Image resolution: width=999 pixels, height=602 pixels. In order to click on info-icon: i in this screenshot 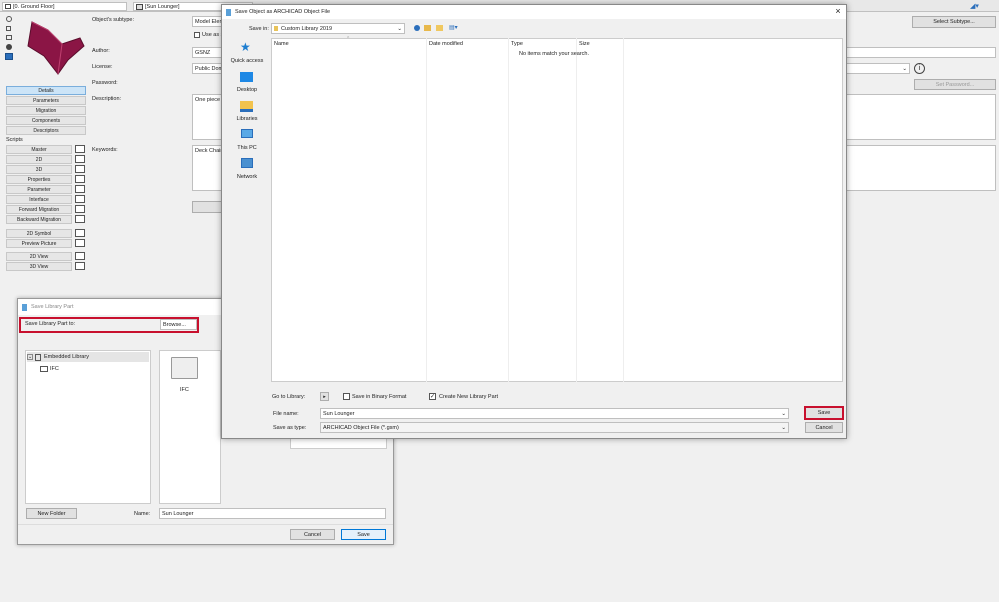, I will do `click(919, 68)`.